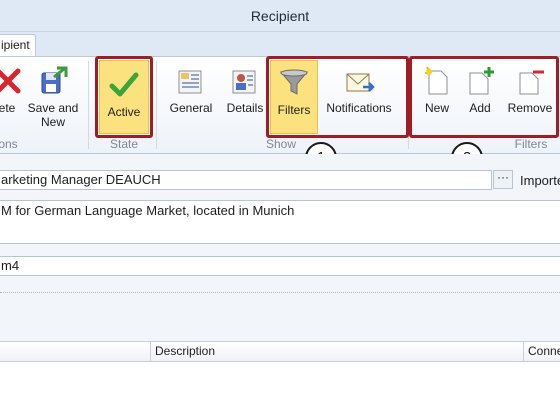  Describe the element at coordinates (191, 96) in the screenshot. I see `general-button: General` at that location.